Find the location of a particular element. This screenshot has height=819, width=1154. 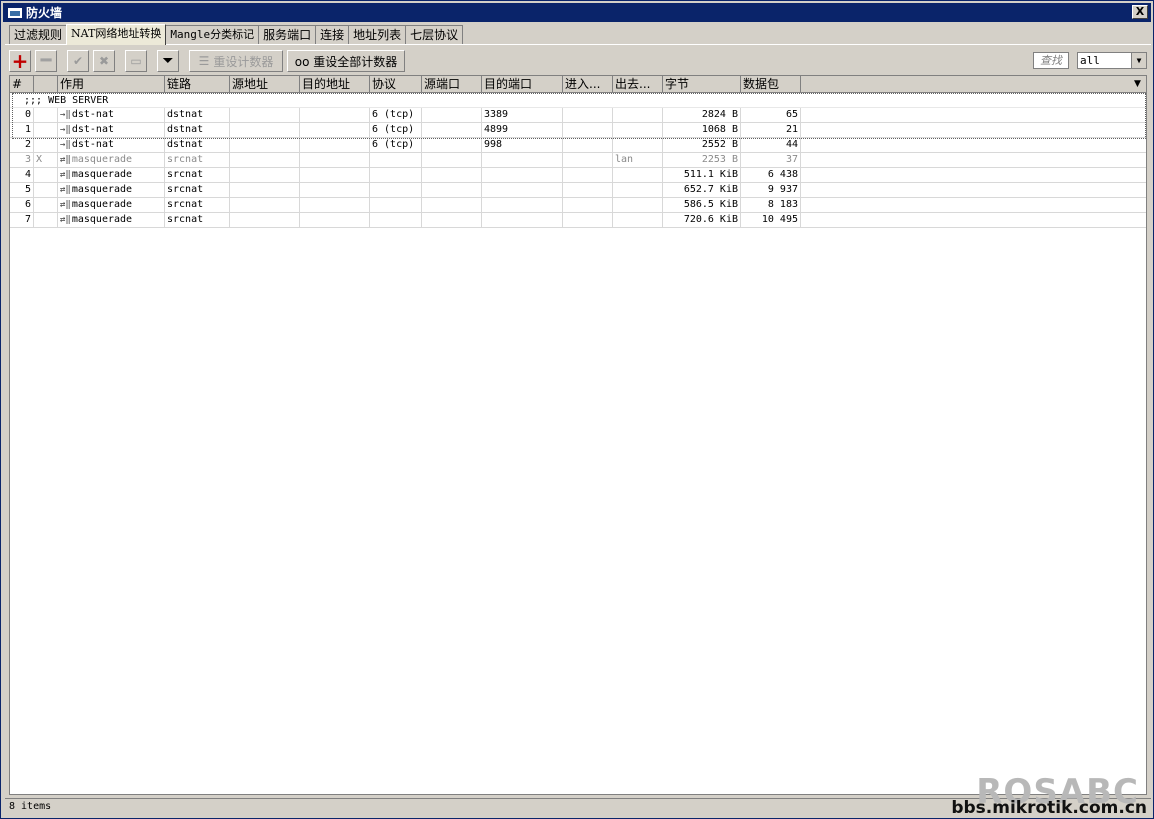

filter-value: all is located at coordinates (1090, 60).